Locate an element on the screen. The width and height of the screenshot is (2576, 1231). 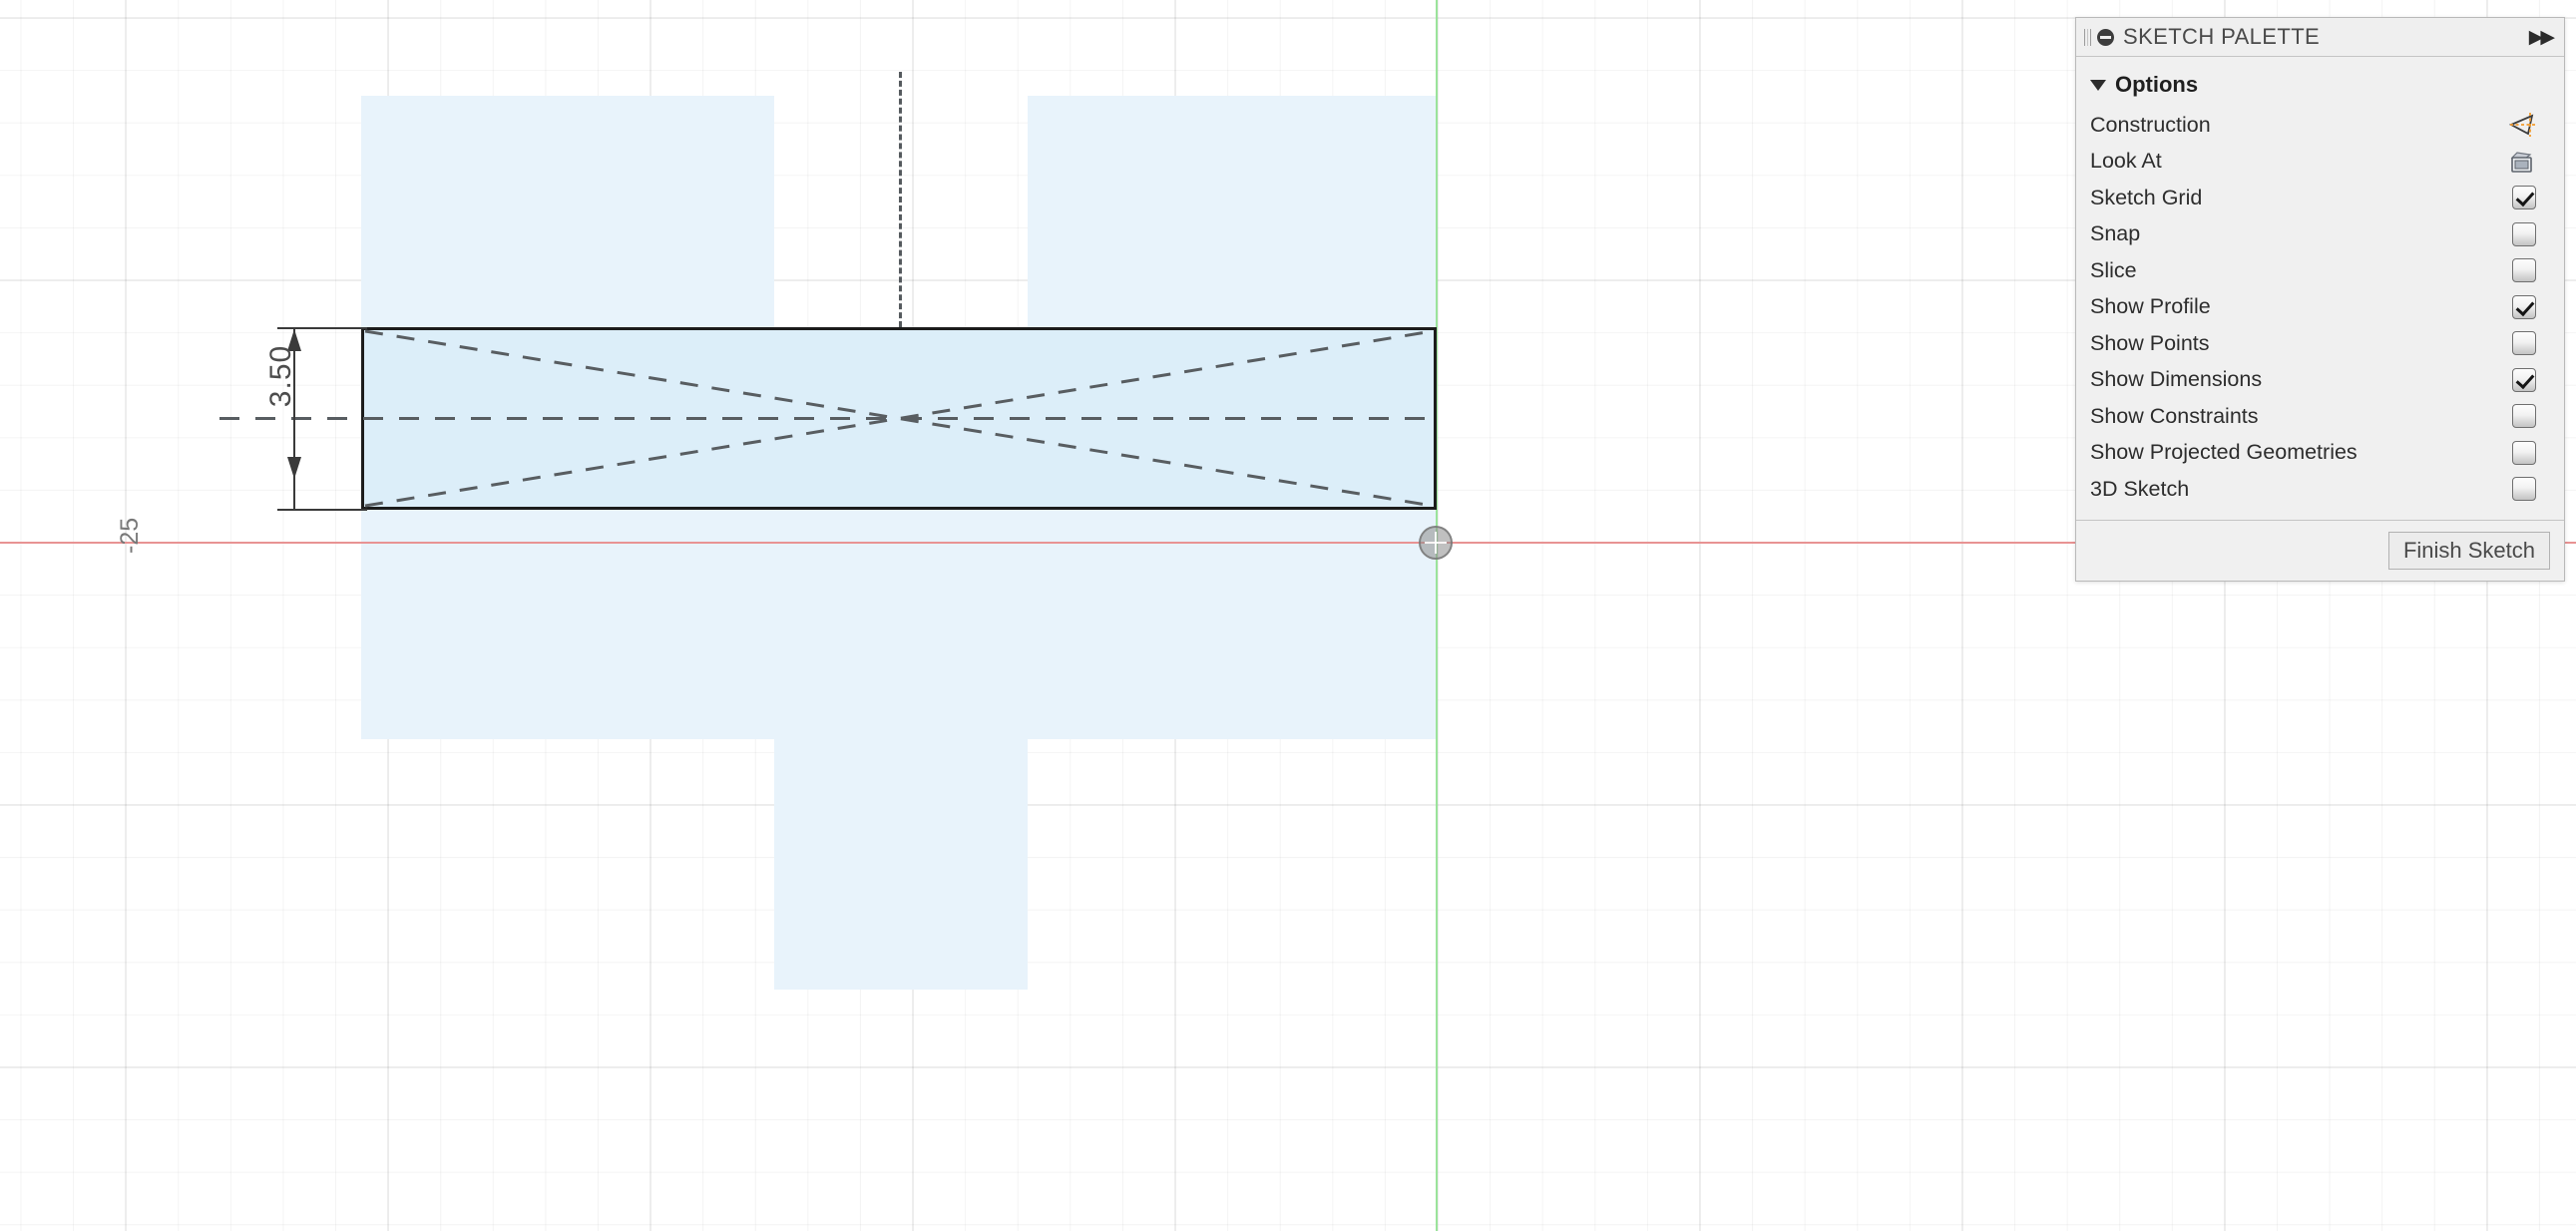
option-row-show-profile: Show Profile is located at coordinates (2320, 308).